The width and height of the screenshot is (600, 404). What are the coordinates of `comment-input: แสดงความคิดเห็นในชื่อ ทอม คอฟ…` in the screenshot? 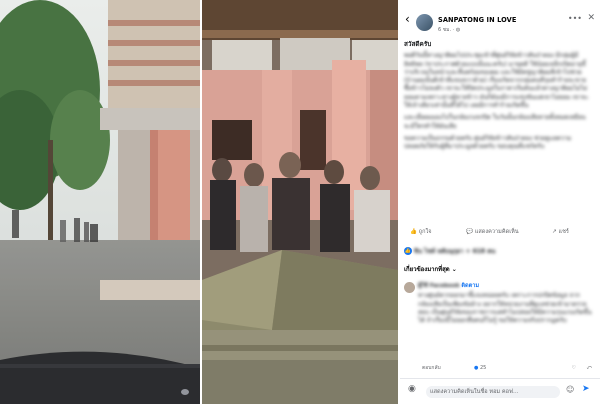 It's located at (493, 392).